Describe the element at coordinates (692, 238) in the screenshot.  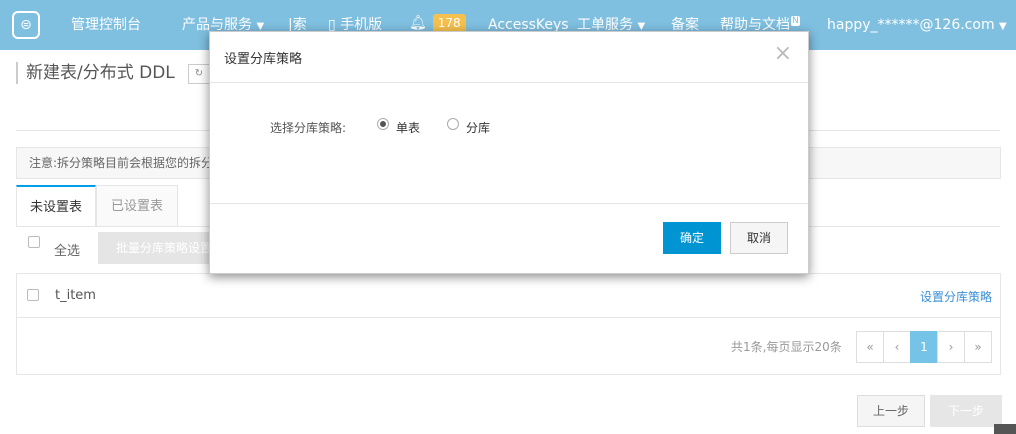
I see `confirm-button: 确定` at that location.